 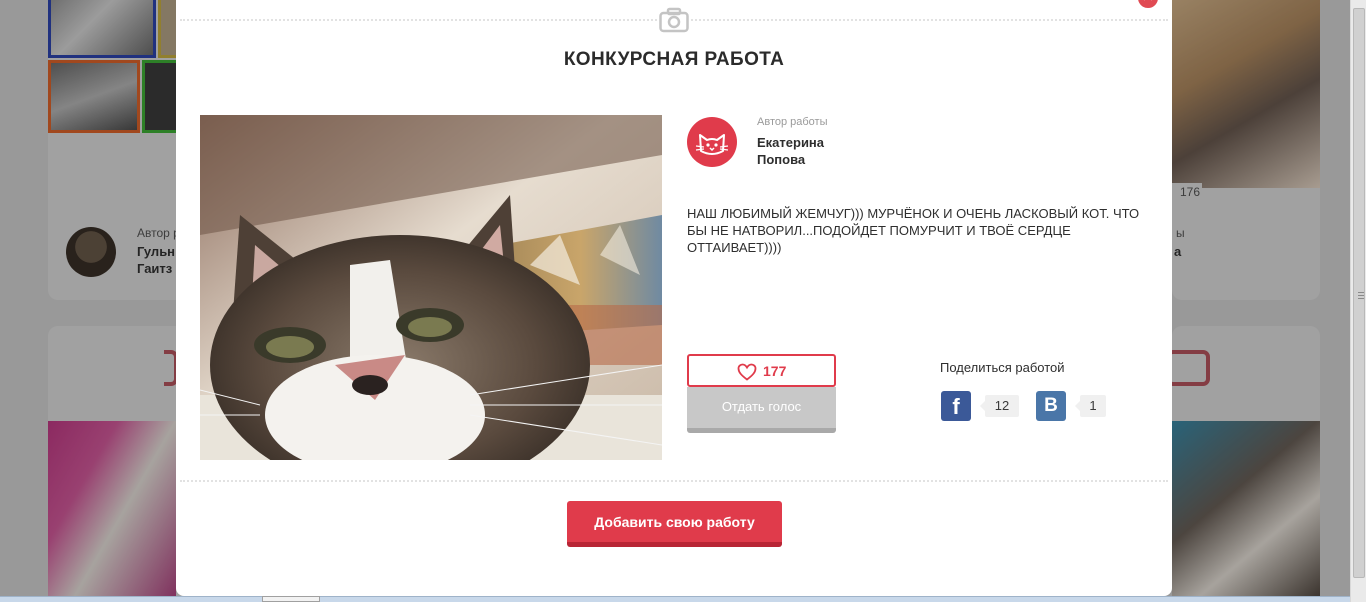 I want to click on page-scrollbar, so click(x=1358, y=301).